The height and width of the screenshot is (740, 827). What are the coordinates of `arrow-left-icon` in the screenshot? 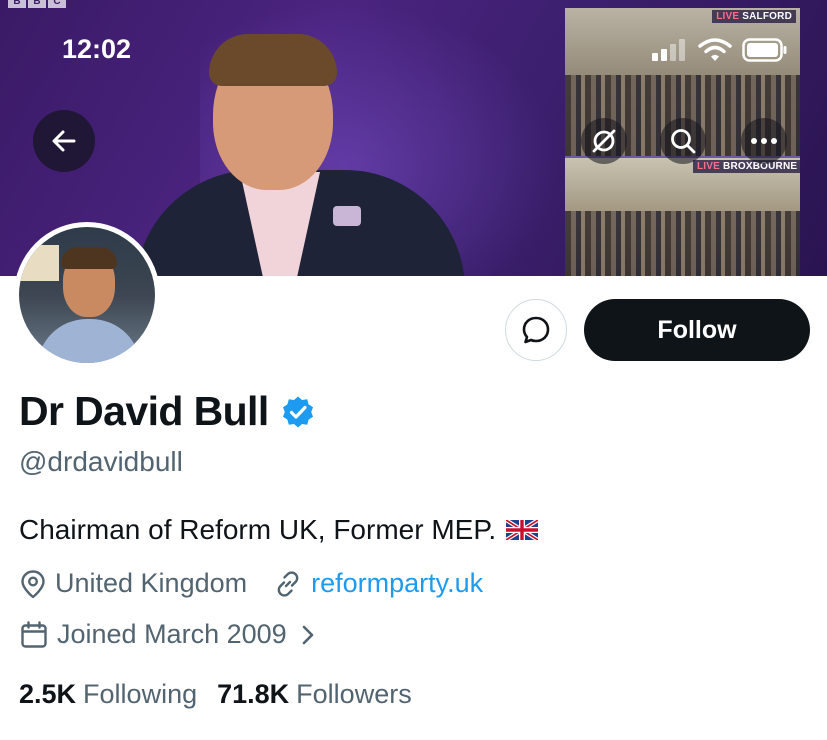 It's located at (64, 141).